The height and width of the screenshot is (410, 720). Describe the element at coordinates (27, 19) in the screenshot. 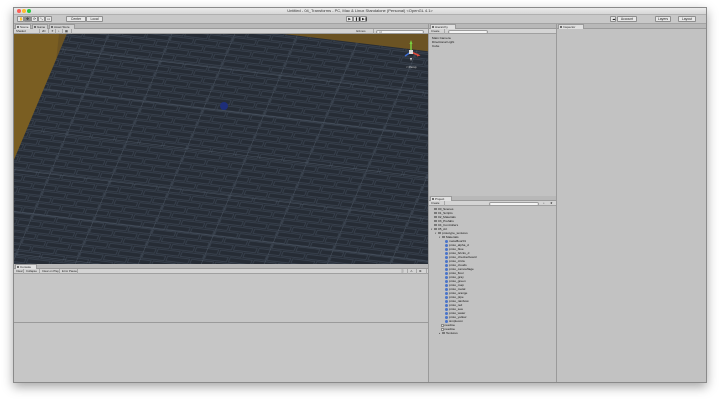

I see `move-tool-button: ✥` at that location.